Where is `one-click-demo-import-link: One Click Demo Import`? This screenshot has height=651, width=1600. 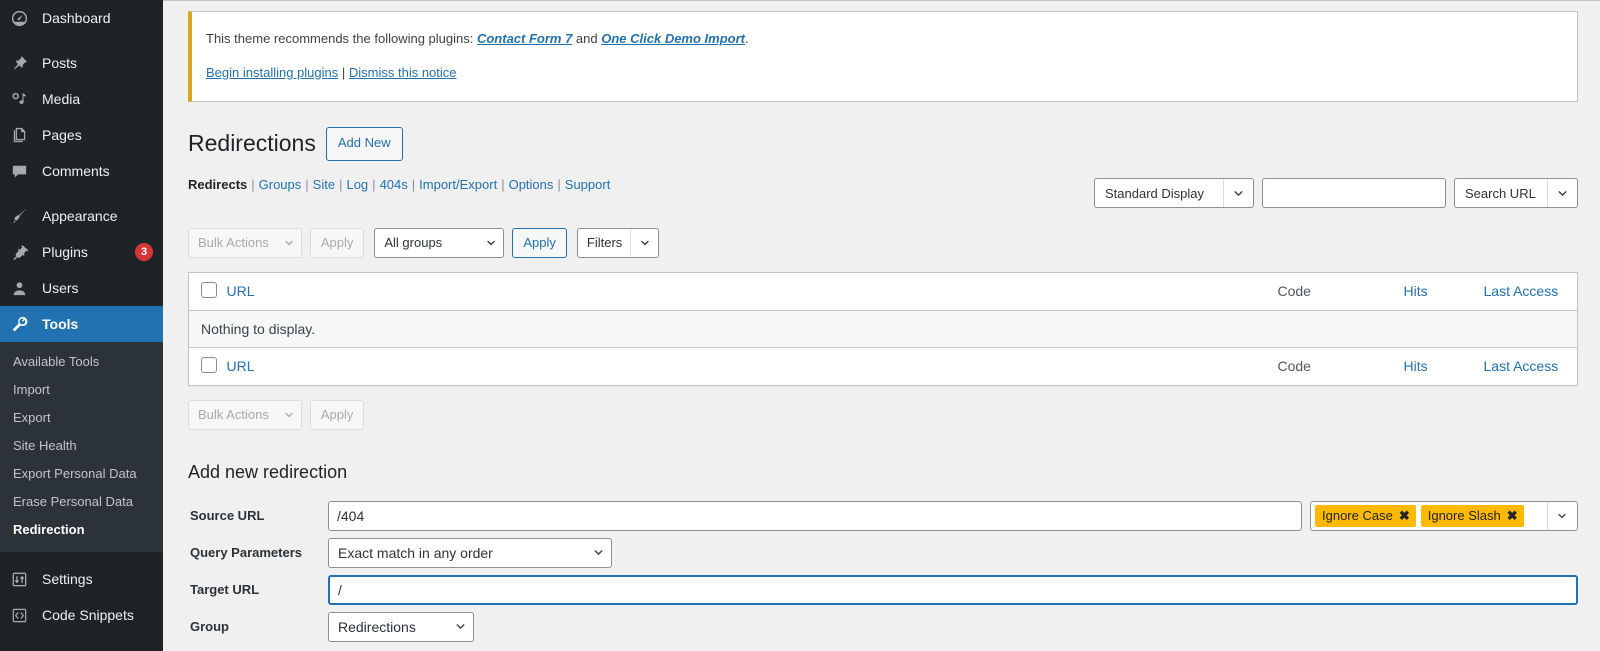
one-click-demo-import-link: One Click Demo Import is located at coordinates (673, 38).